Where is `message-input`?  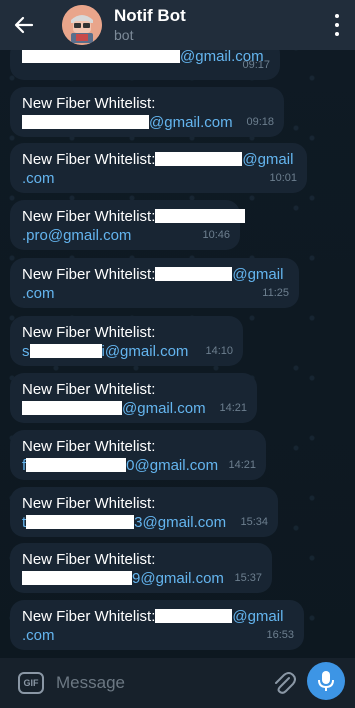 message-input is located at coordinates (156, 683).